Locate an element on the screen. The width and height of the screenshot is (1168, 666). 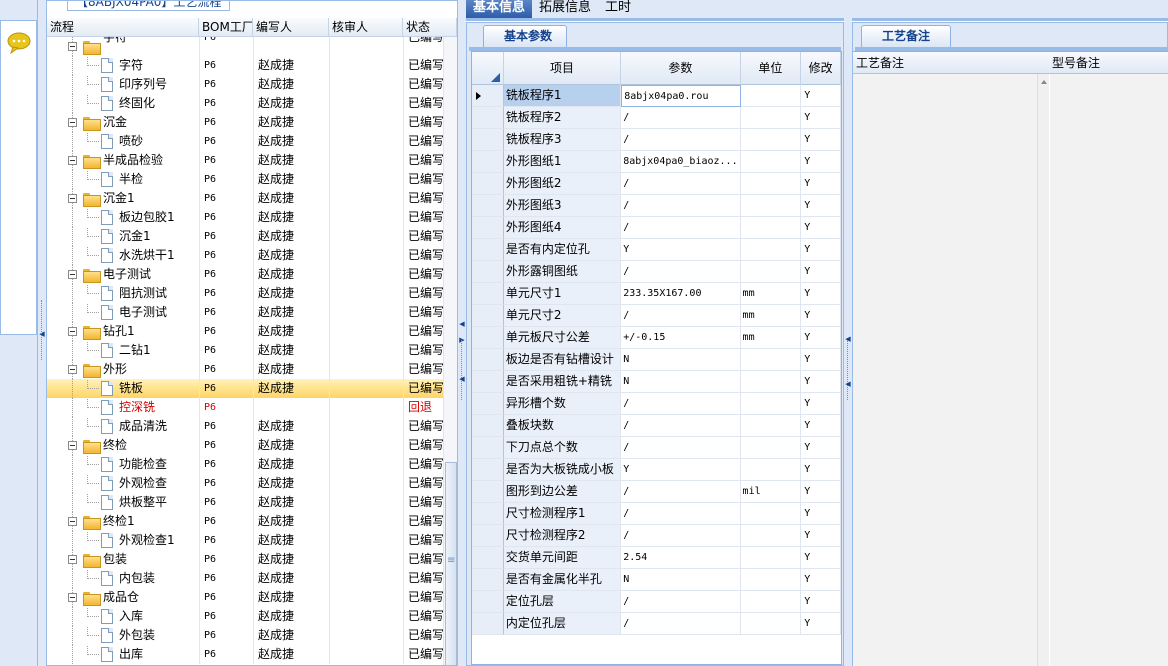
tree-folder-row: 沉金1 P6 赵成捷 已编写 is located at coordinates (245, 198).